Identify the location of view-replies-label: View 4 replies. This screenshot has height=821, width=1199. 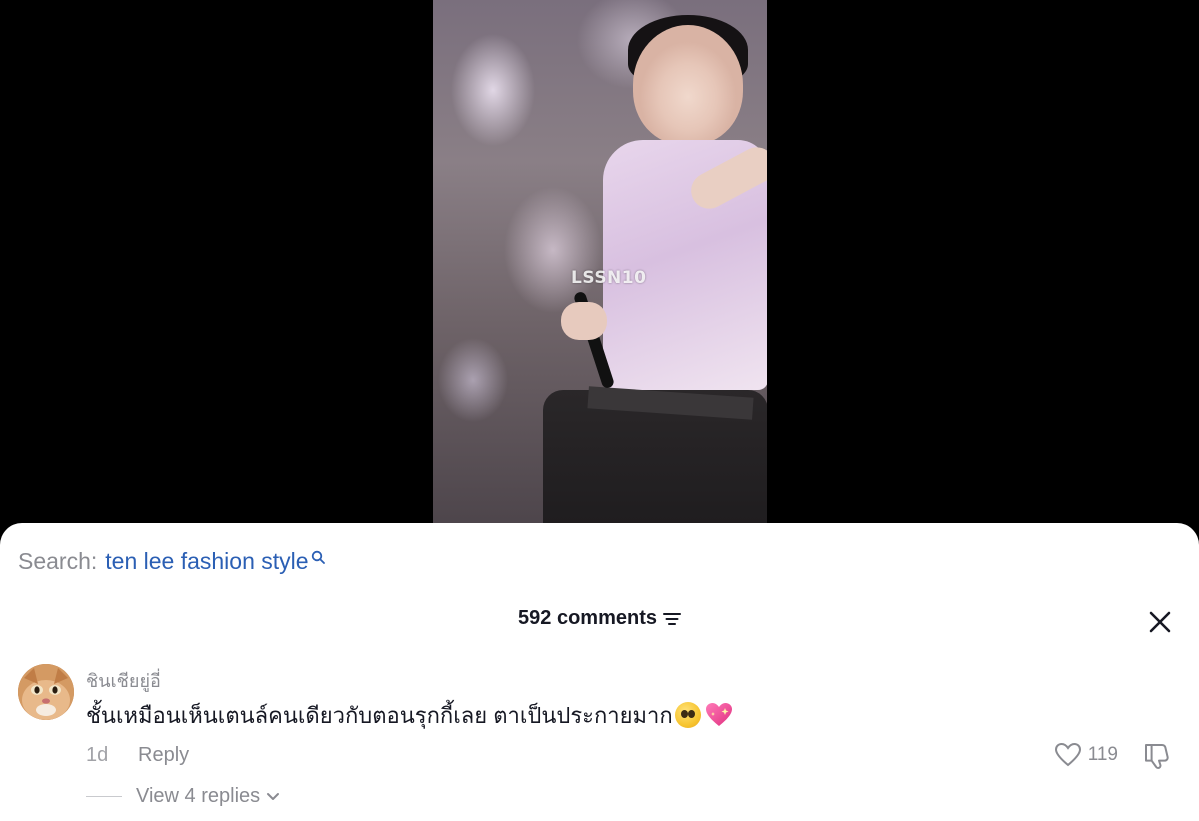
(198, 796).